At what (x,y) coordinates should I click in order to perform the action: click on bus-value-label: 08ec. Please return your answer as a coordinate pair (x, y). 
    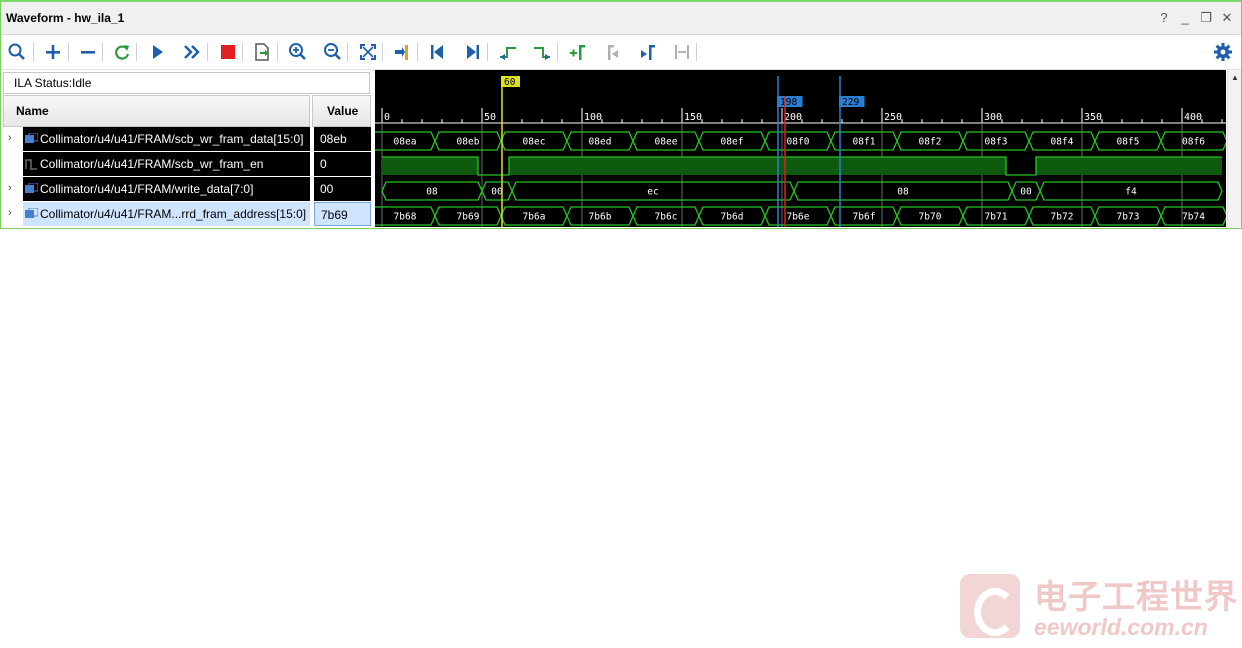
    Looking at the image, I should click on (534, 142).